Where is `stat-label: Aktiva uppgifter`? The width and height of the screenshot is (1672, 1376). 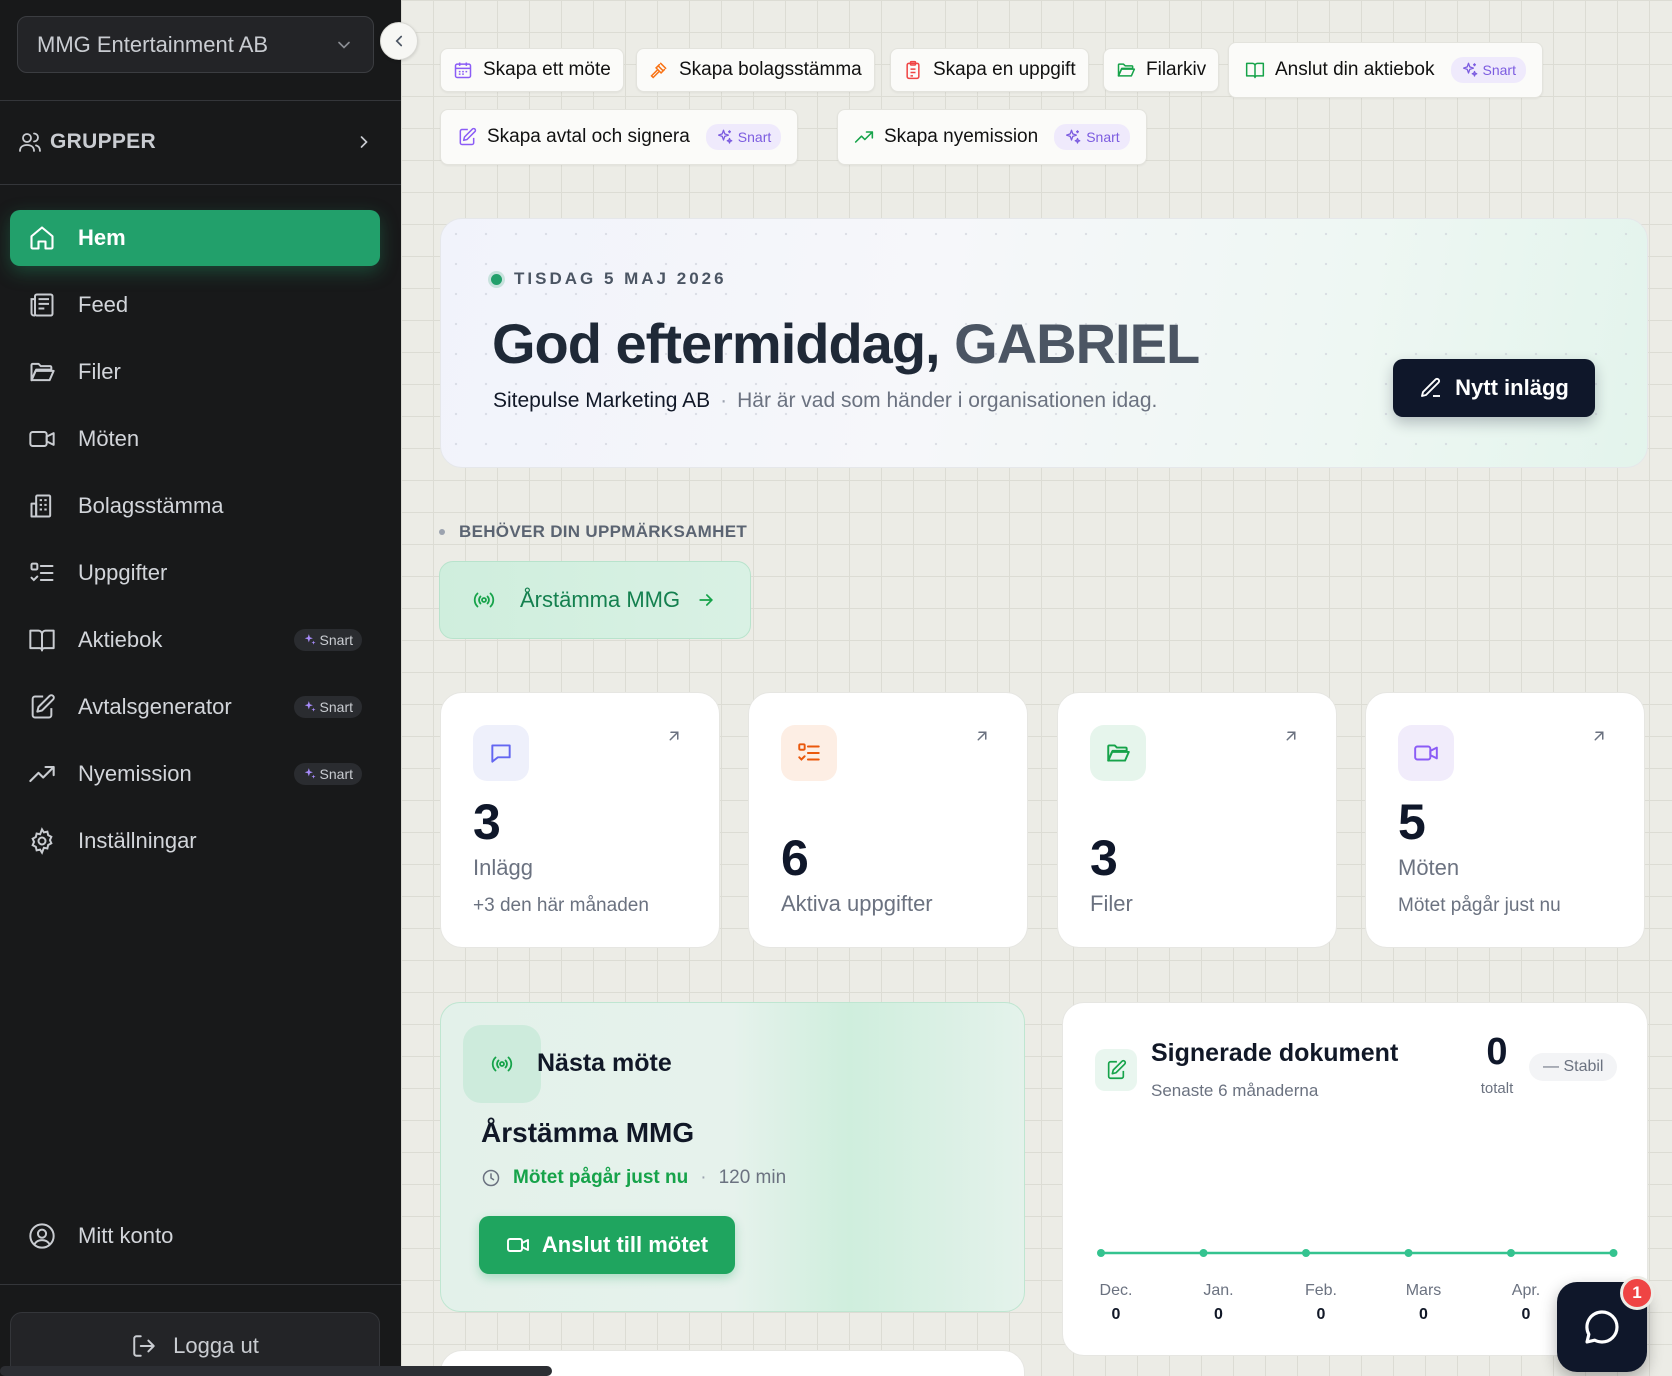 stat-label: Aktiva uppgifter is located at coordinates (857, 903).